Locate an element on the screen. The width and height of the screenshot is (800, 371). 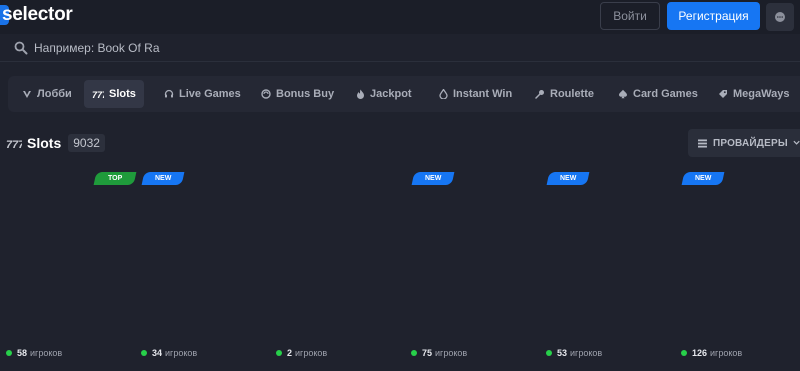
spade-icon is located at coordinates (623, 94).